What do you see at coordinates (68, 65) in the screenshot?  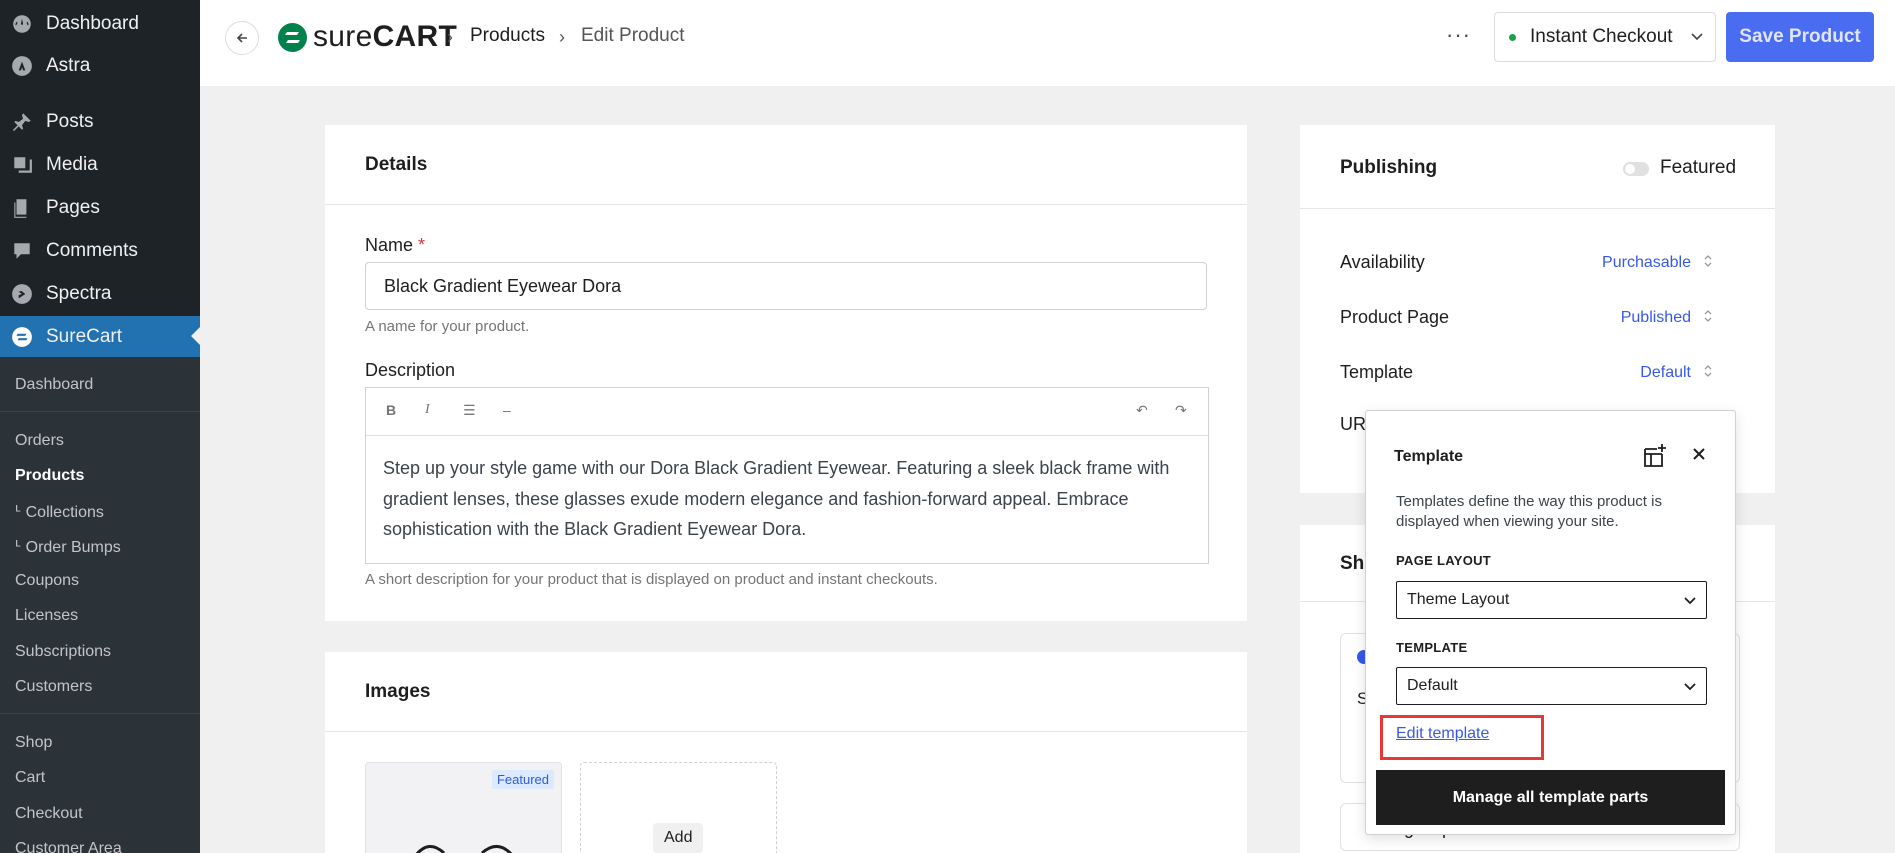 I see `menu-item-label: Astra` at bounding box center [68, 65].